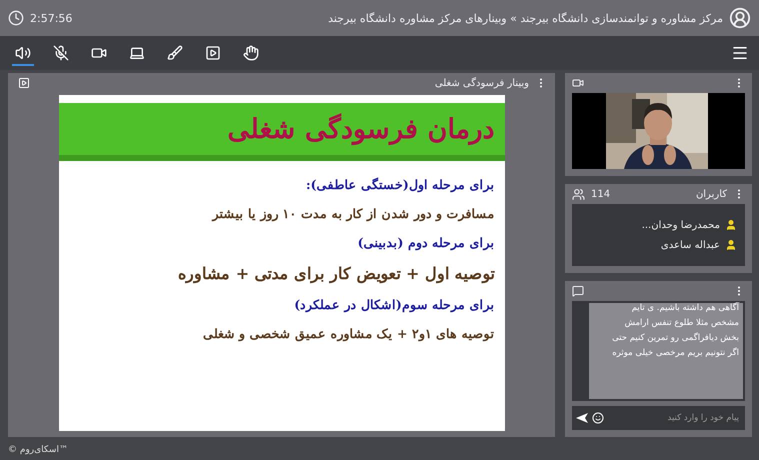 The image size is (759, 460). Describe the element at coordinates (23, 52) in the screenshot. I see `speaker-icon` at that location.